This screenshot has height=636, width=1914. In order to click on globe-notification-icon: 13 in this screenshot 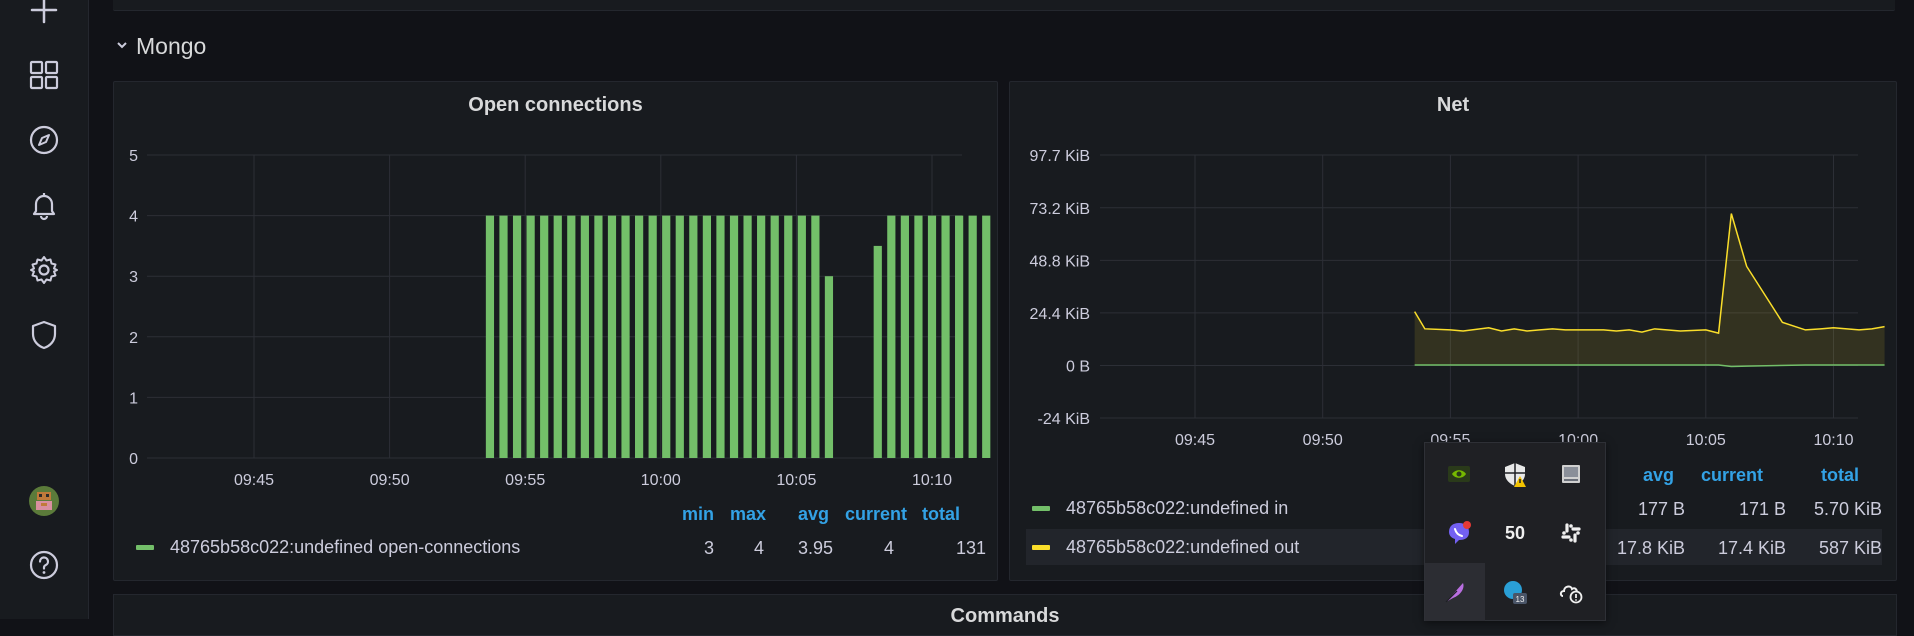, I will do `click(1515, 592)`.